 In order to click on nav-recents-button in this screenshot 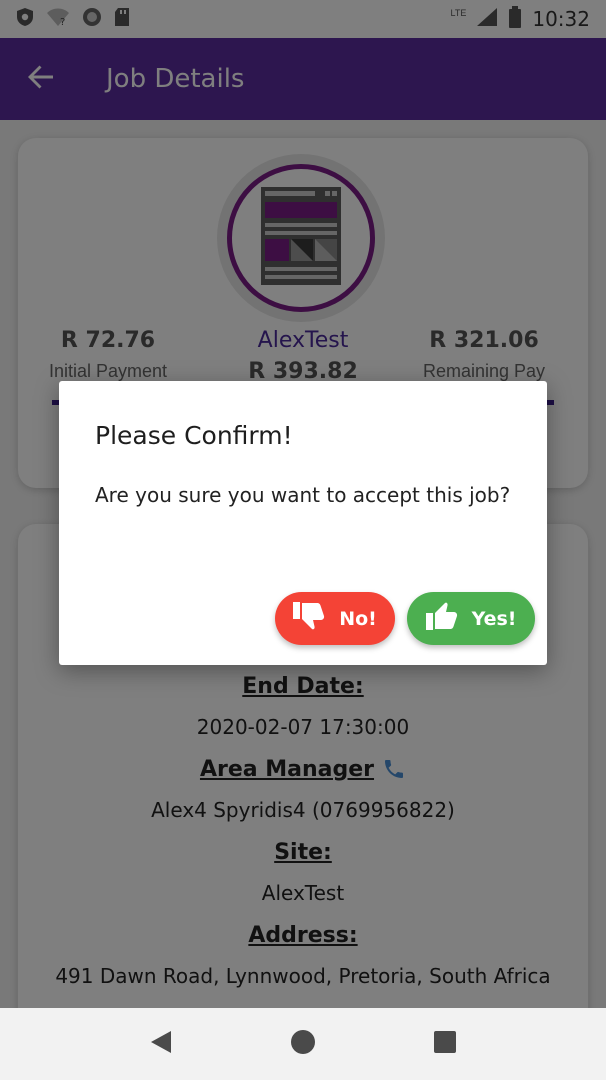, I will do `click(445, 1044)`.